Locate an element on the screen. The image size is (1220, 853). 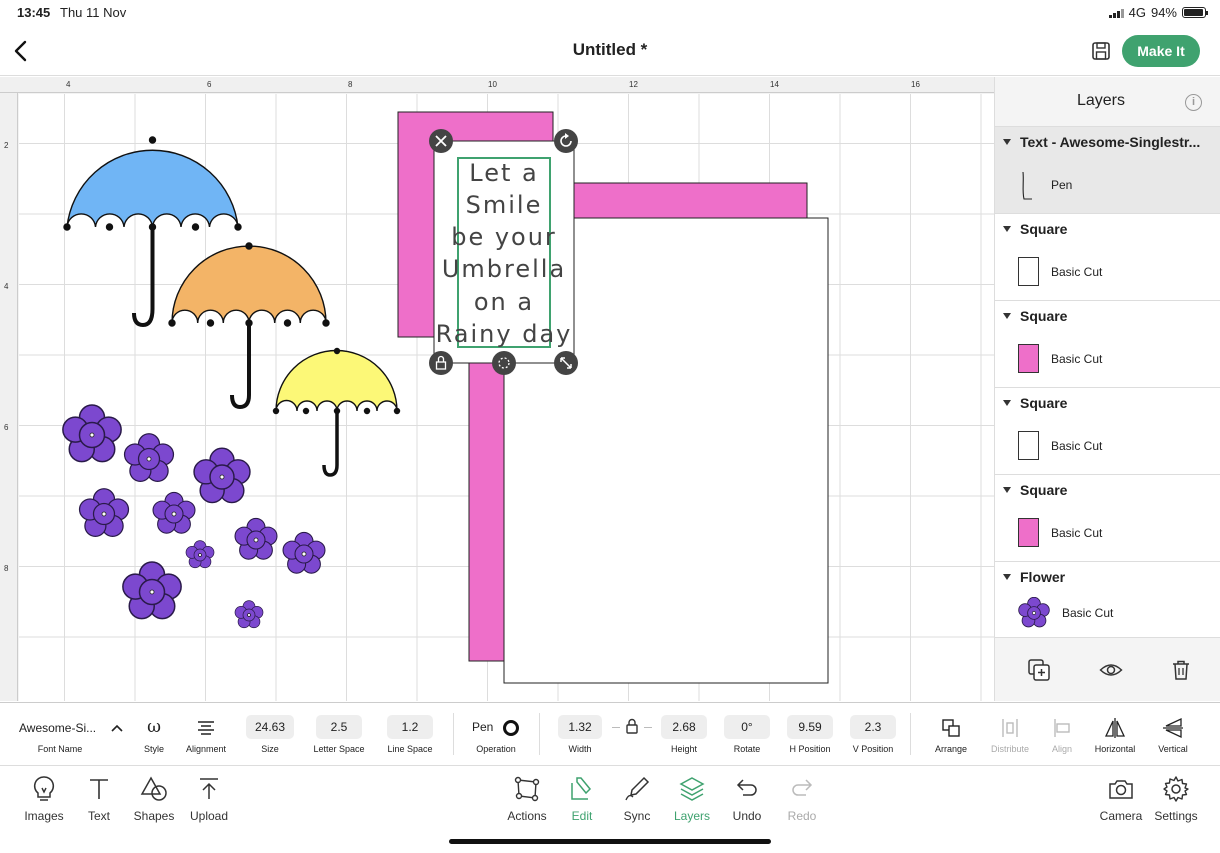
flip-horizontal-button: Horizontal is located at coordinates (1115, 735).